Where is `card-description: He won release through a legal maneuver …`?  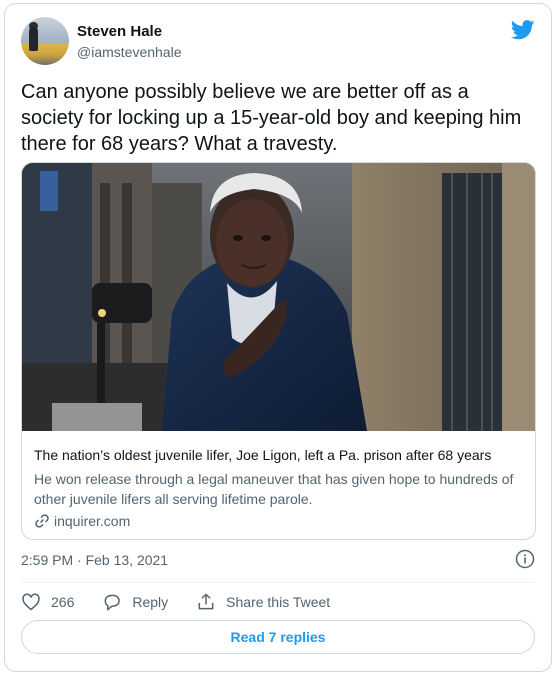 card-description: He won release through a legal maneuver … is located at coordinates (274, 489).